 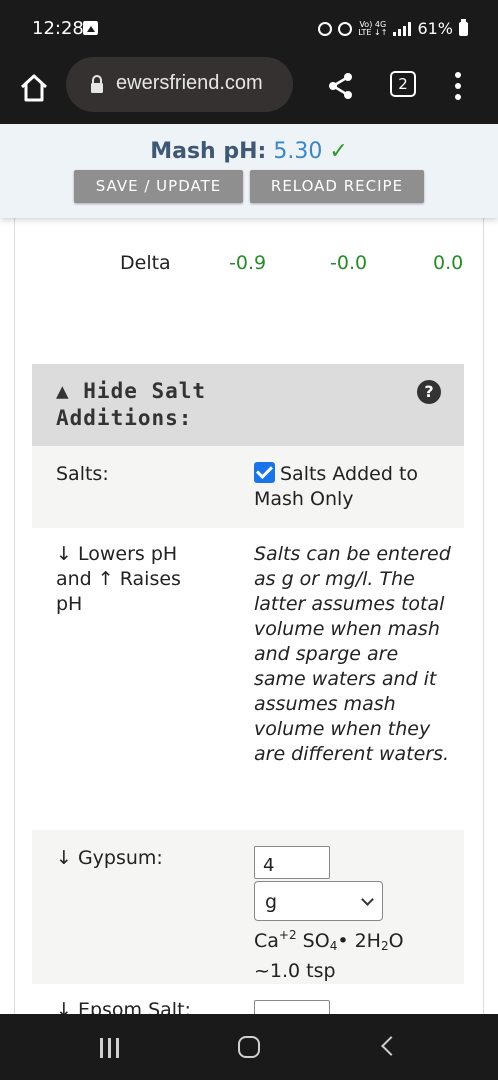 I want to click on delta-label: Delta, so click(x=145, y=263).